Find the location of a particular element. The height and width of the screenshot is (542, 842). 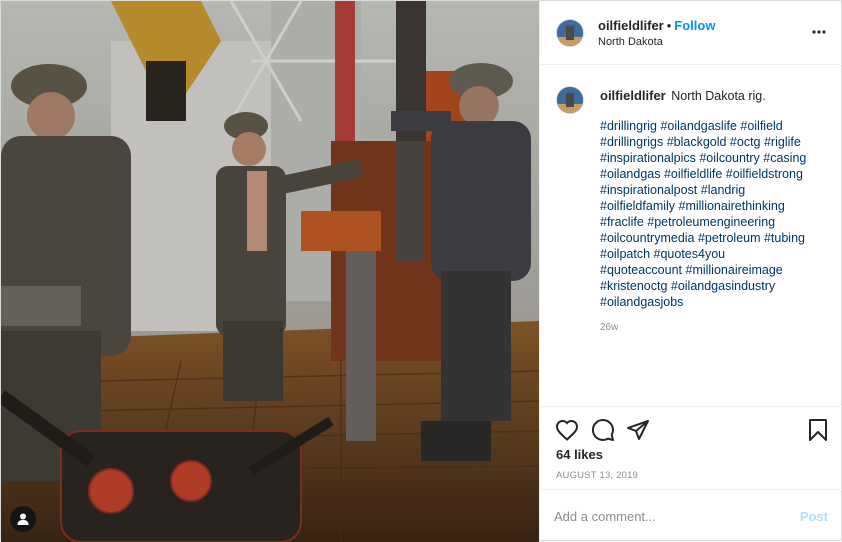

heart-icon is located at coordinates (567, 430).